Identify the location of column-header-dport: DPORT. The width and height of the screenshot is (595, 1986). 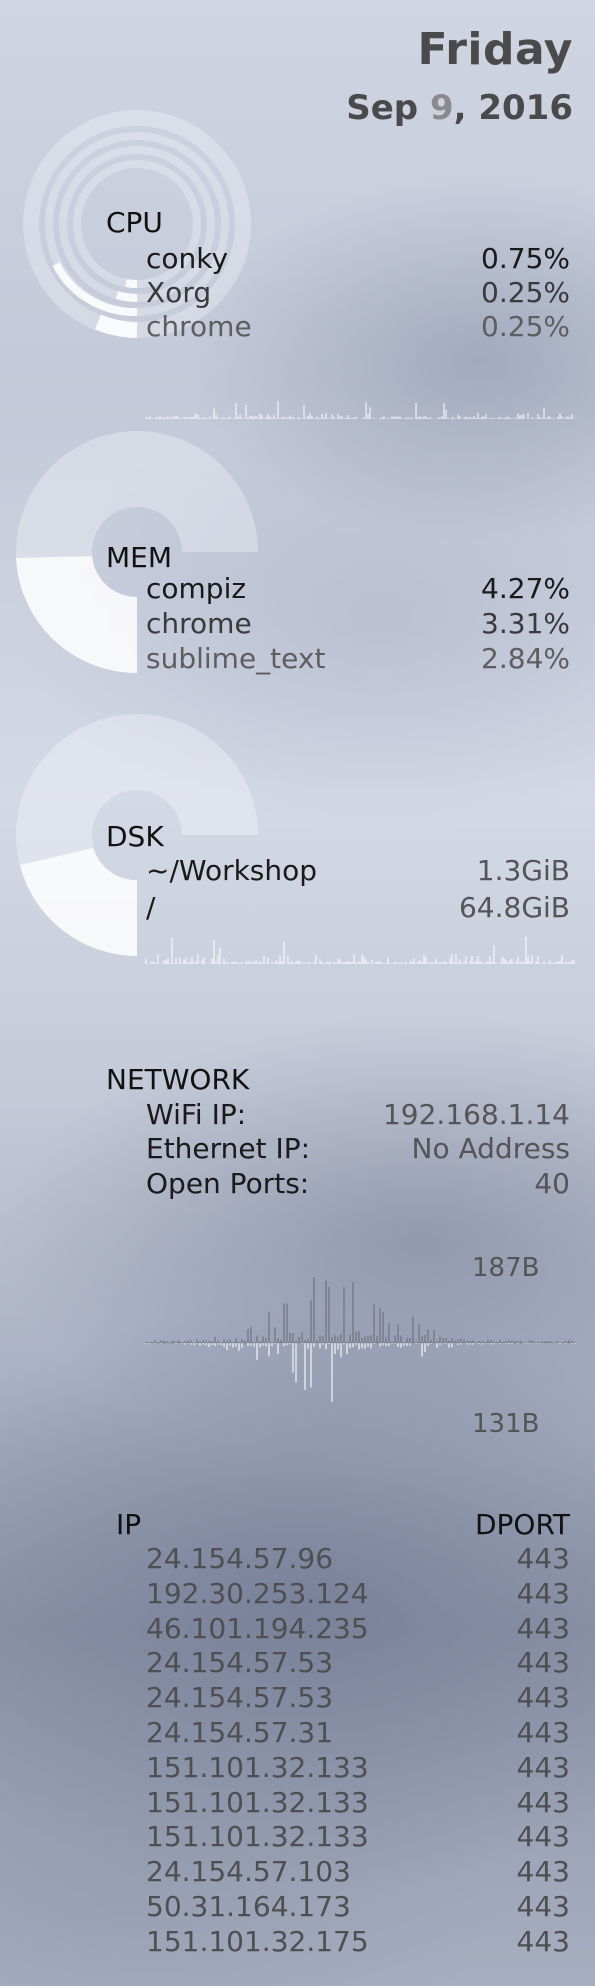
(522, 1524).